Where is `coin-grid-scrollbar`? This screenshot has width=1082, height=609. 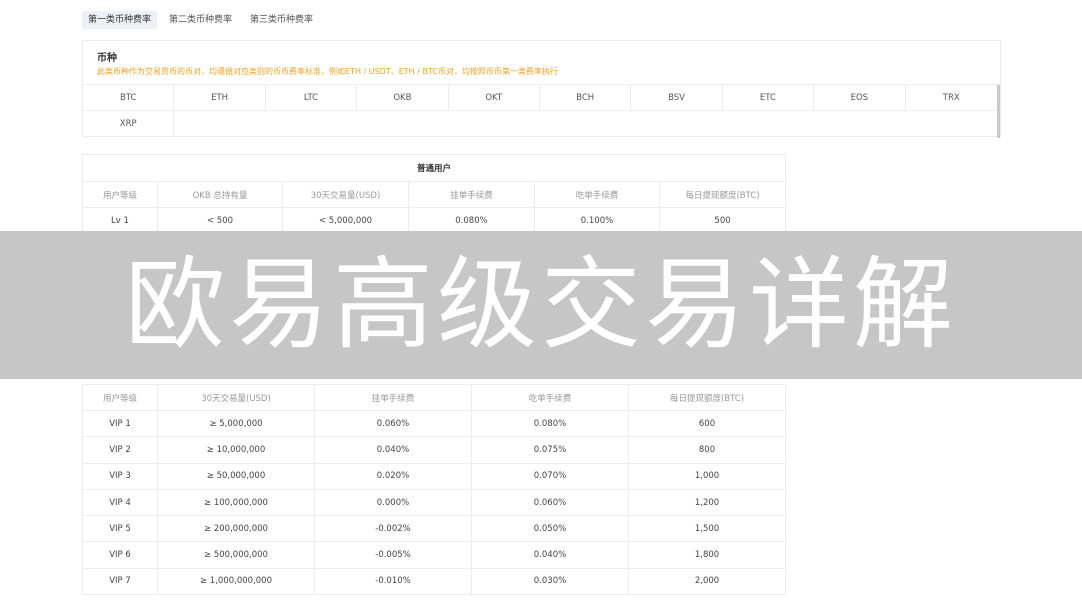 coin-grid-scrollbar is located at coordinates (998, 111).